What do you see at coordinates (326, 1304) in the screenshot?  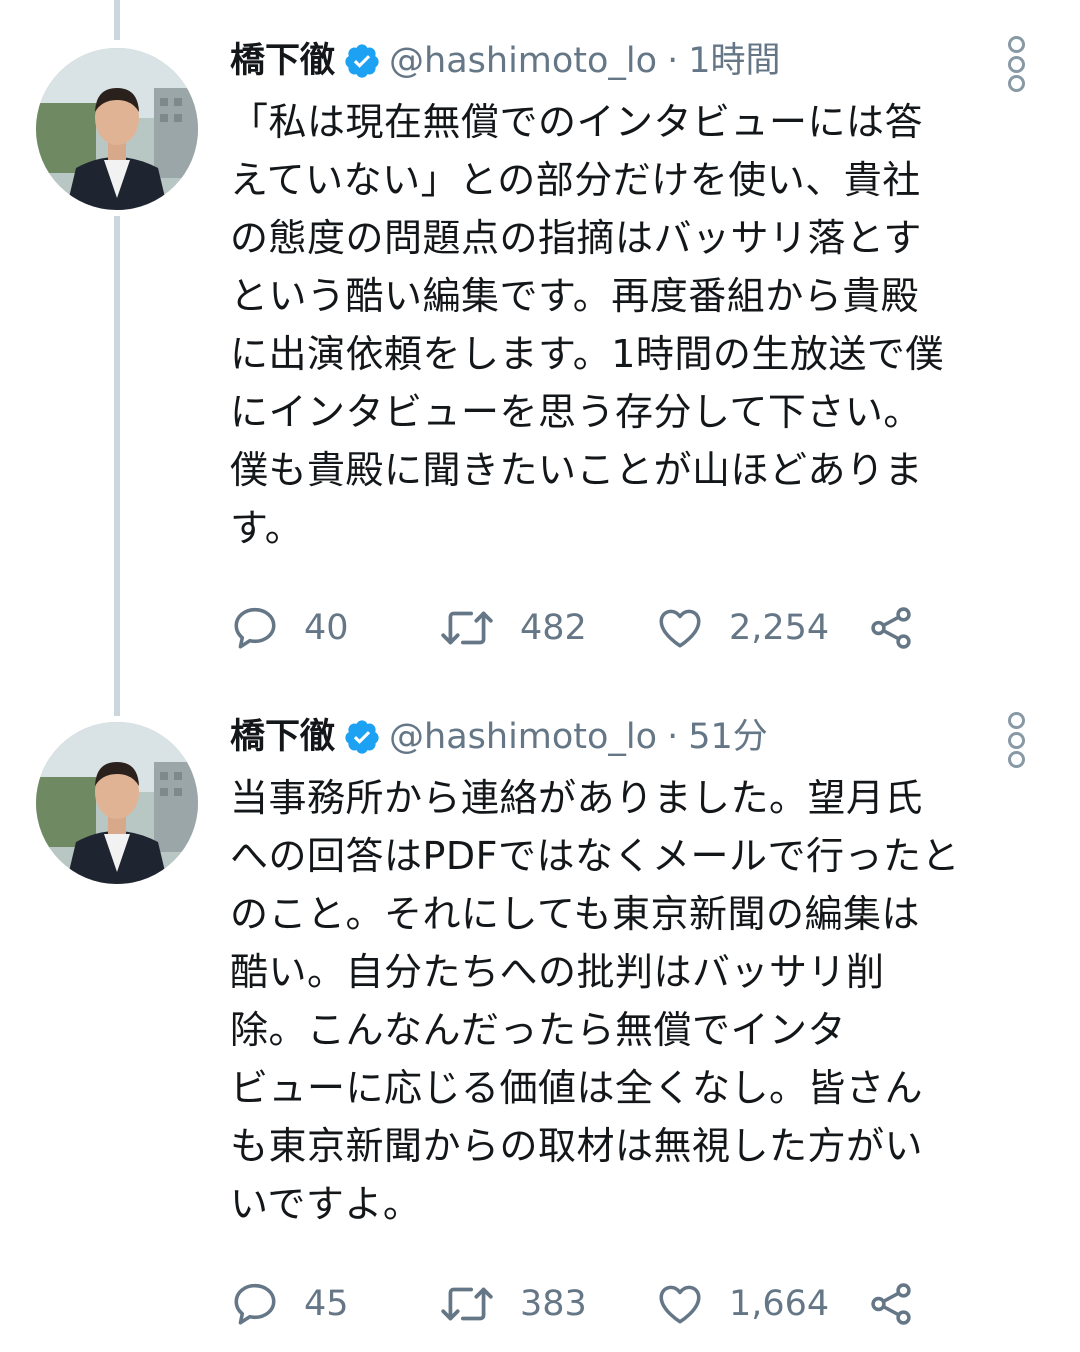 I see `reply-count: 45` at bounding box center [326, 1304].